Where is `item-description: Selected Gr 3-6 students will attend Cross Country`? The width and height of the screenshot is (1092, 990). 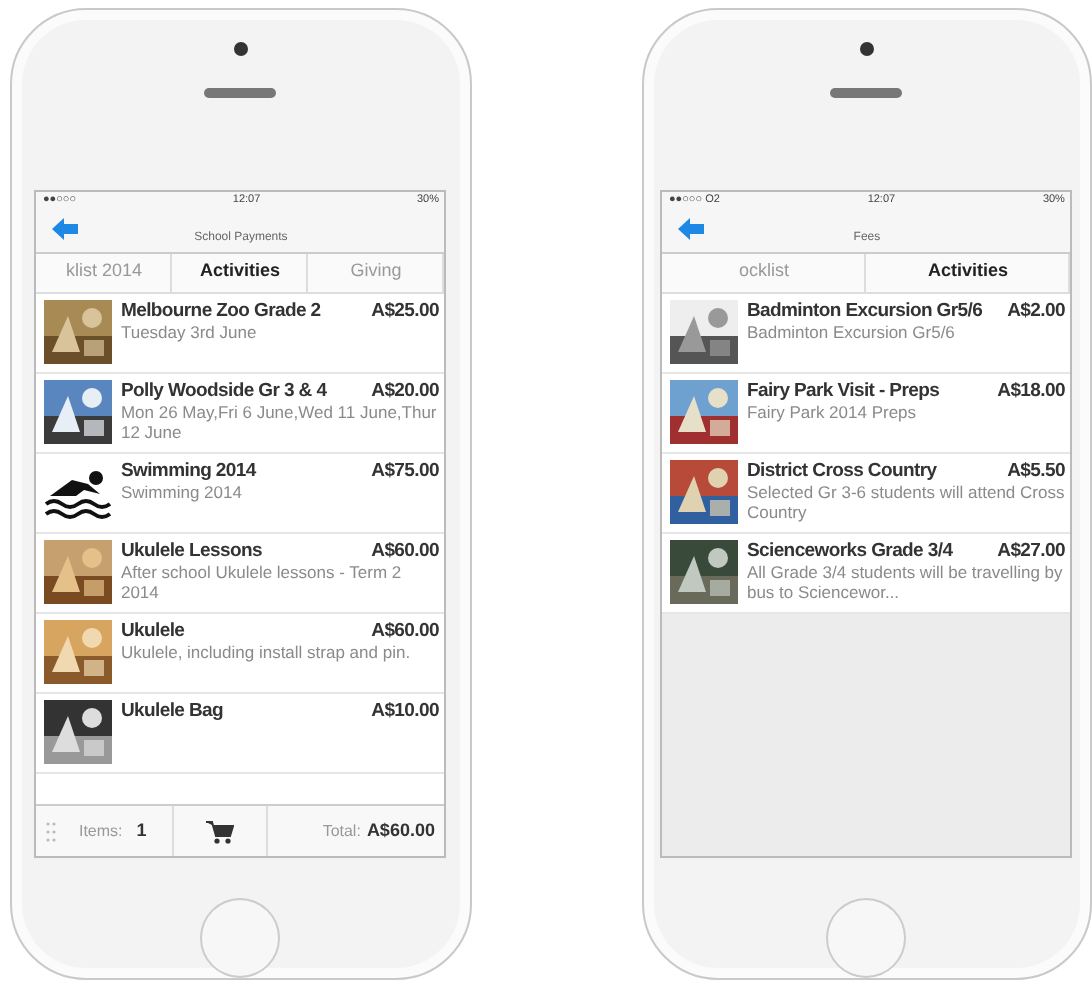
item-description: Selected Gr 3-6 students will attend Cross Country is located at coordinates (905, 501).